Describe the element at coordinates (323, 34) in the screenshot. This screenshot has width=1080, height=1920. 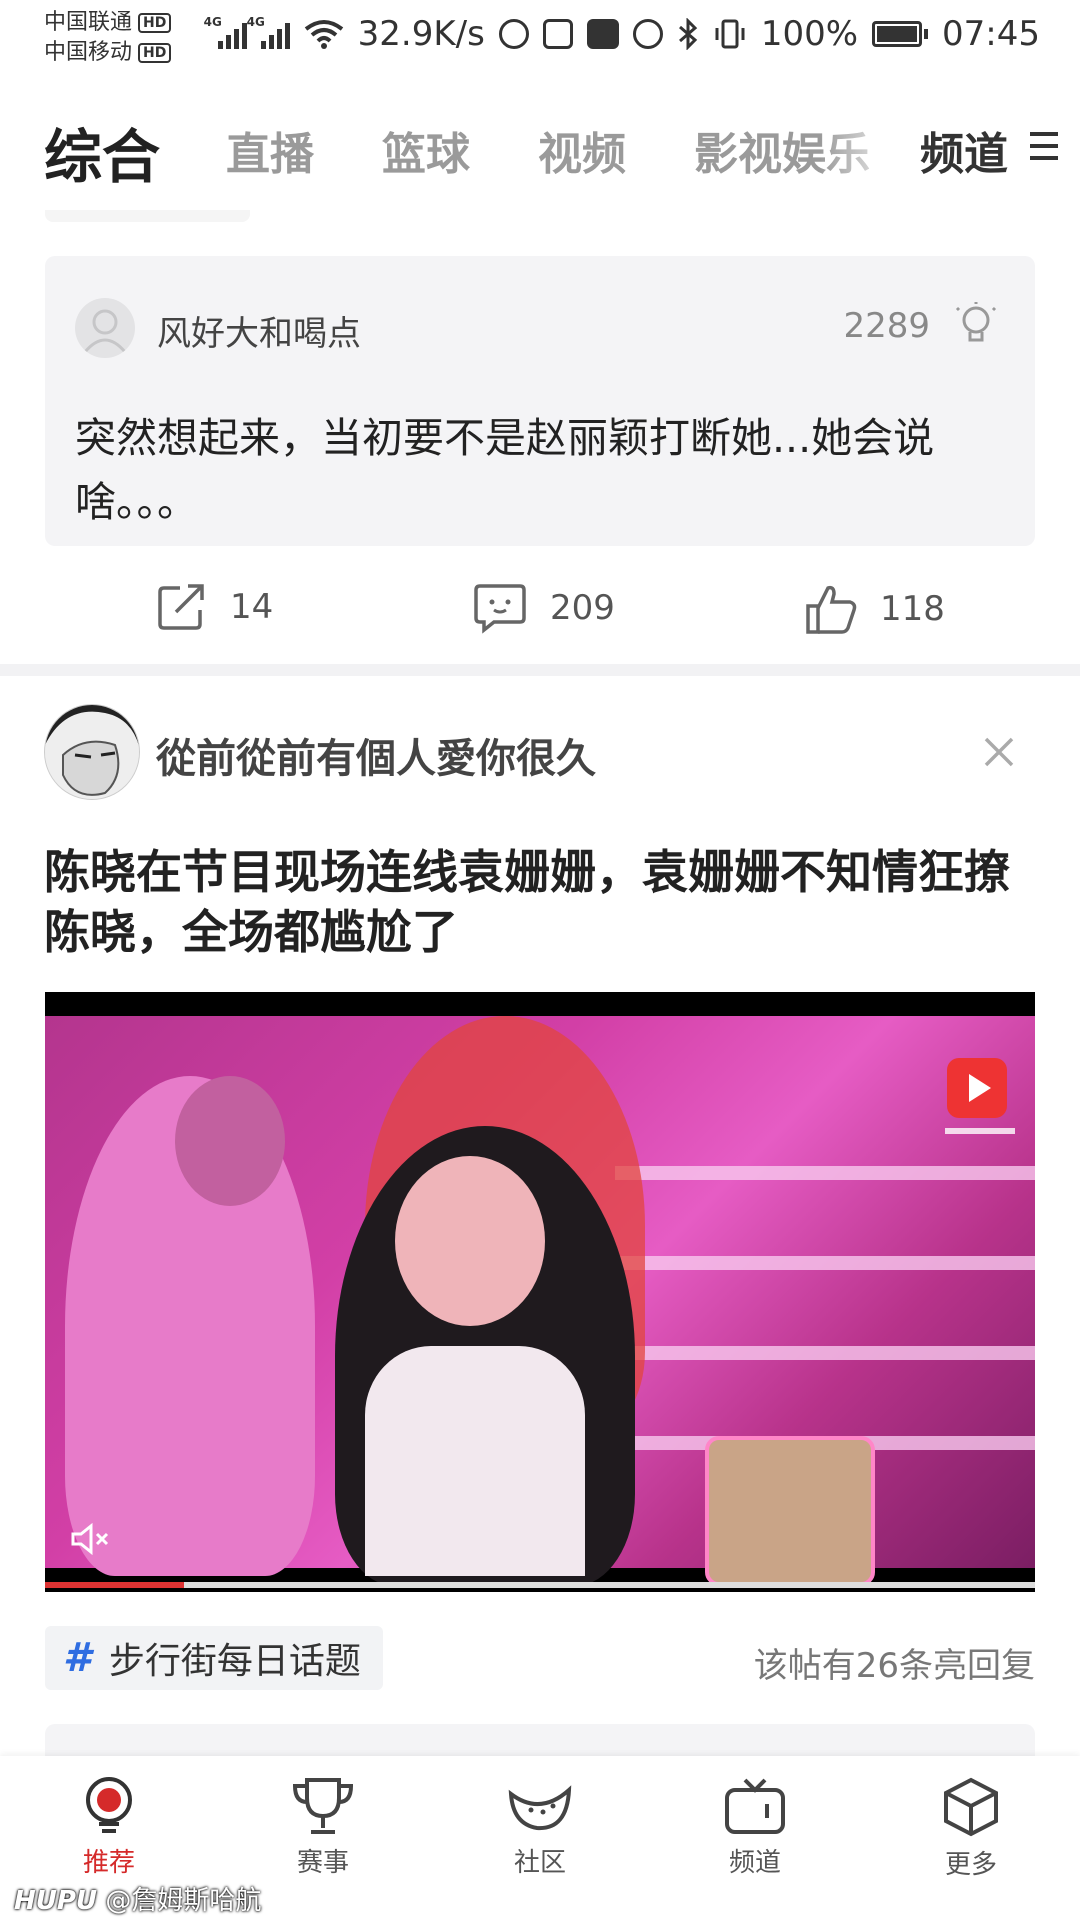
I see `wifi-icon` at that location.